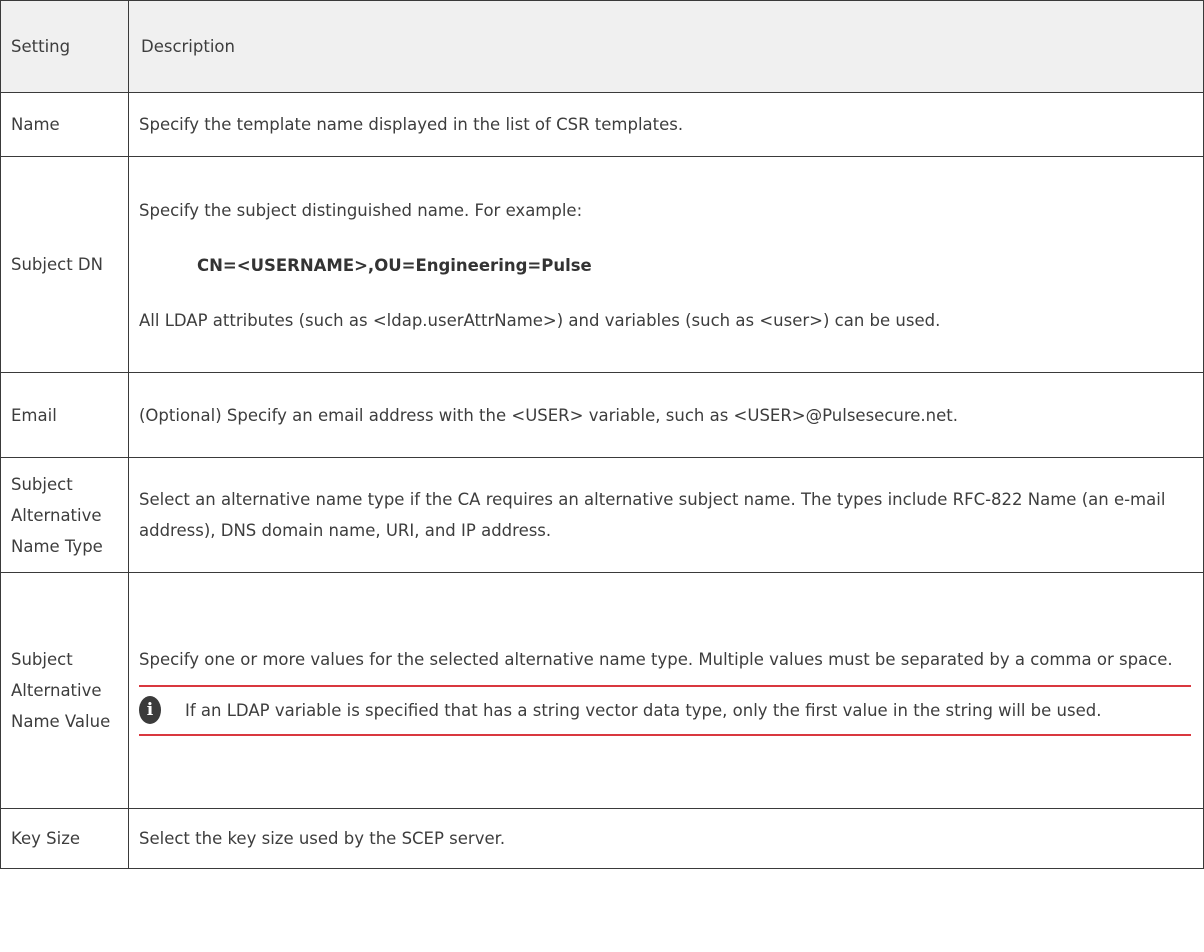  I want to click on setting-cell: Name, so click(64, 124).